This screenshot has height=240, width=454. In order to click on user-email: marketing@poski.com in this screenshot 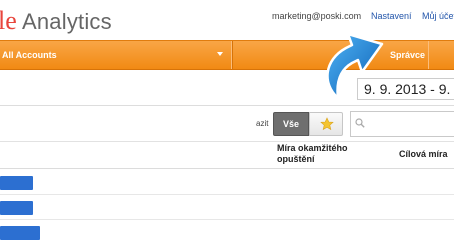, I will do `click(317, 16)`.